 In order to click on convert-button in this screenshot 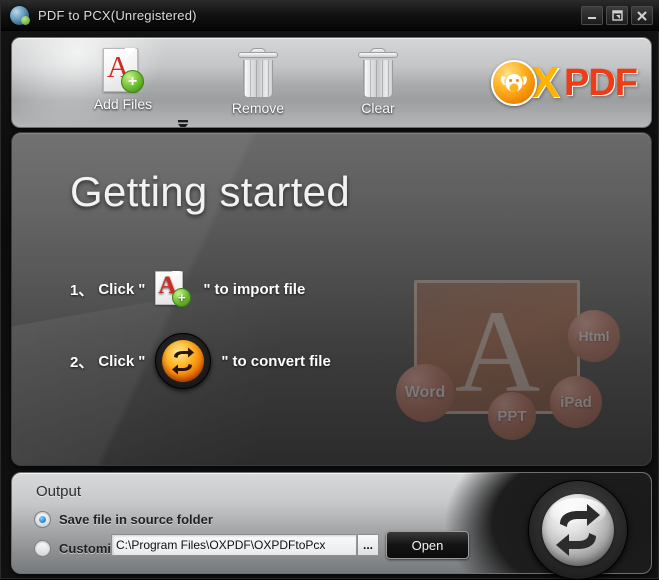, I will do `click(578, 530)`.